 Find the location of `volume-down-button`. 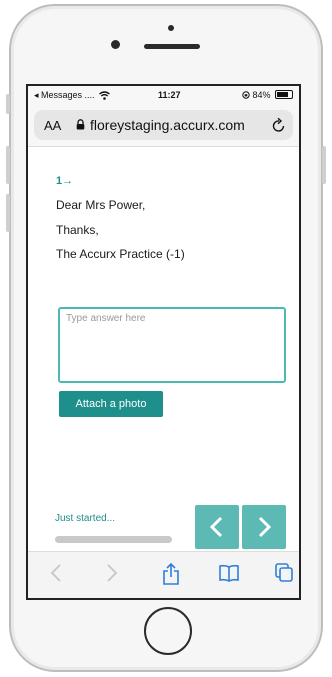

volume-down-button is located at coordinates (8, 213).